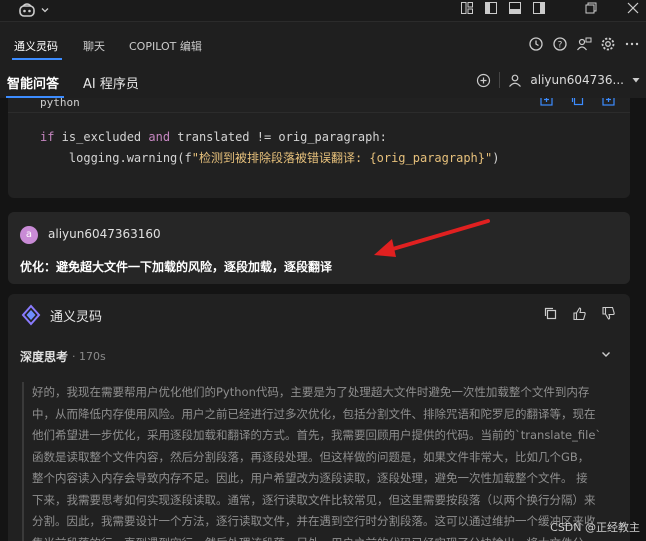  What do you see at coordinates (483, 80) in the screenshot?
I see `new-chat-icon` at bounding box center [483, 80].